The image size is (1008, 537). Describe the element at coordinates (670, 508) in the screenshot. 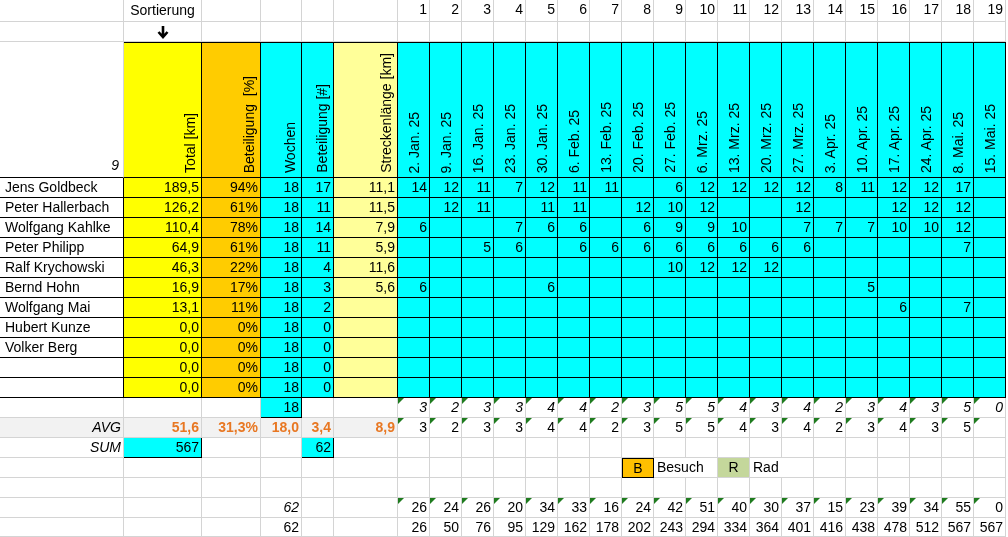

I see `table-cell: 42` at that location.